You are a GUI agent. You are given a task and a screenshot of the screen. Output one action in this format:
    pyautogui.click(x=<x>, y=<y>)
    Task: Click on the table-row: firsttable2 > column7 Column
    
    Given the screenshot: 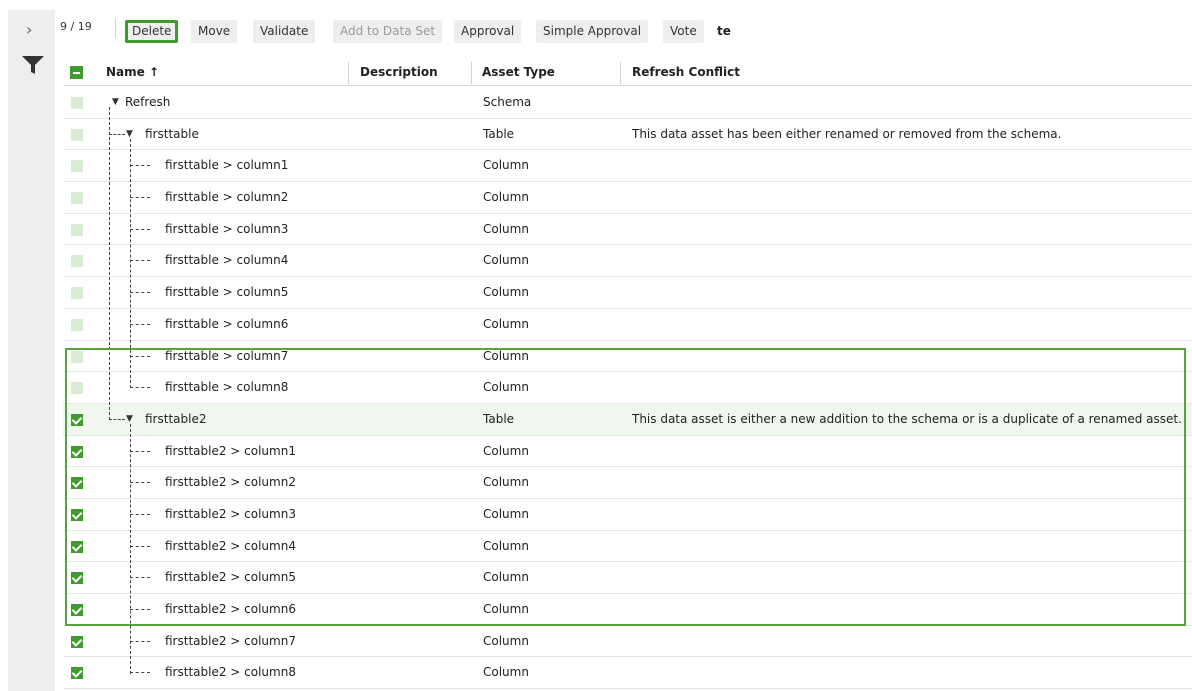 What is the action you would take?
    pyautogui.click(x=627, y=642)
    